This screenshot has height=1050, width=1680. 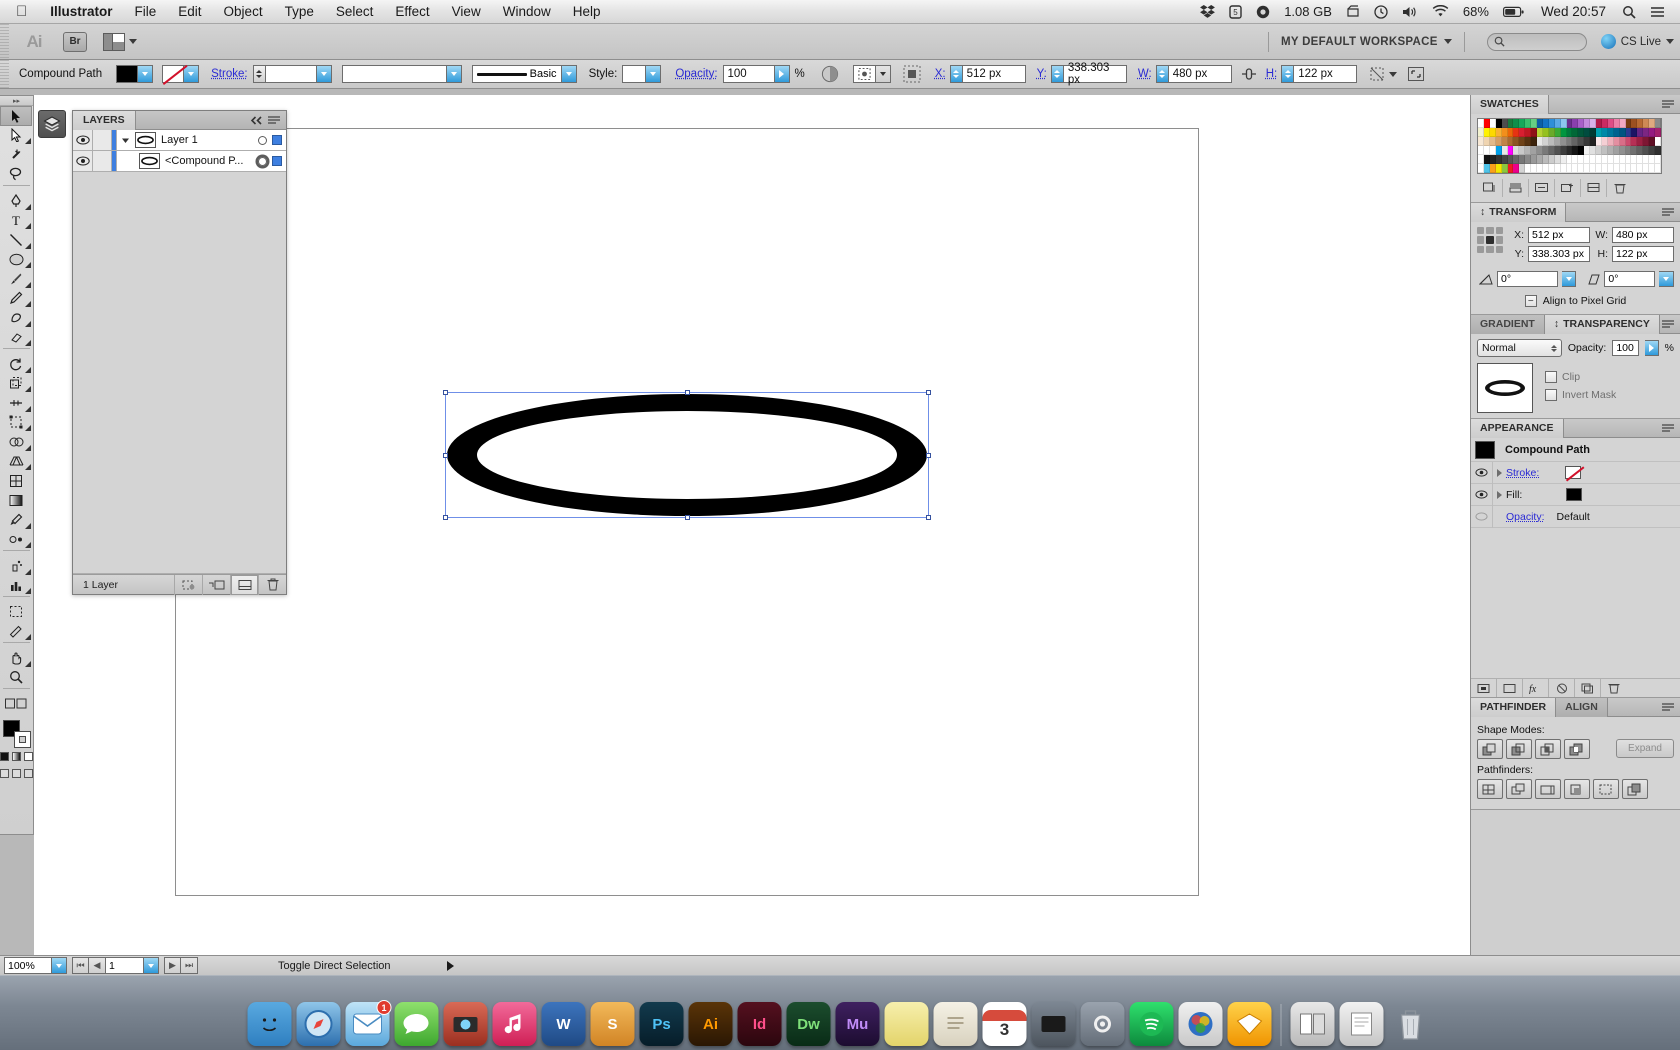 What do you see at coordinates (97, 965) in the screenshot?
I see `previous-artboard-button: ◀` at bounding box center [97, 965].